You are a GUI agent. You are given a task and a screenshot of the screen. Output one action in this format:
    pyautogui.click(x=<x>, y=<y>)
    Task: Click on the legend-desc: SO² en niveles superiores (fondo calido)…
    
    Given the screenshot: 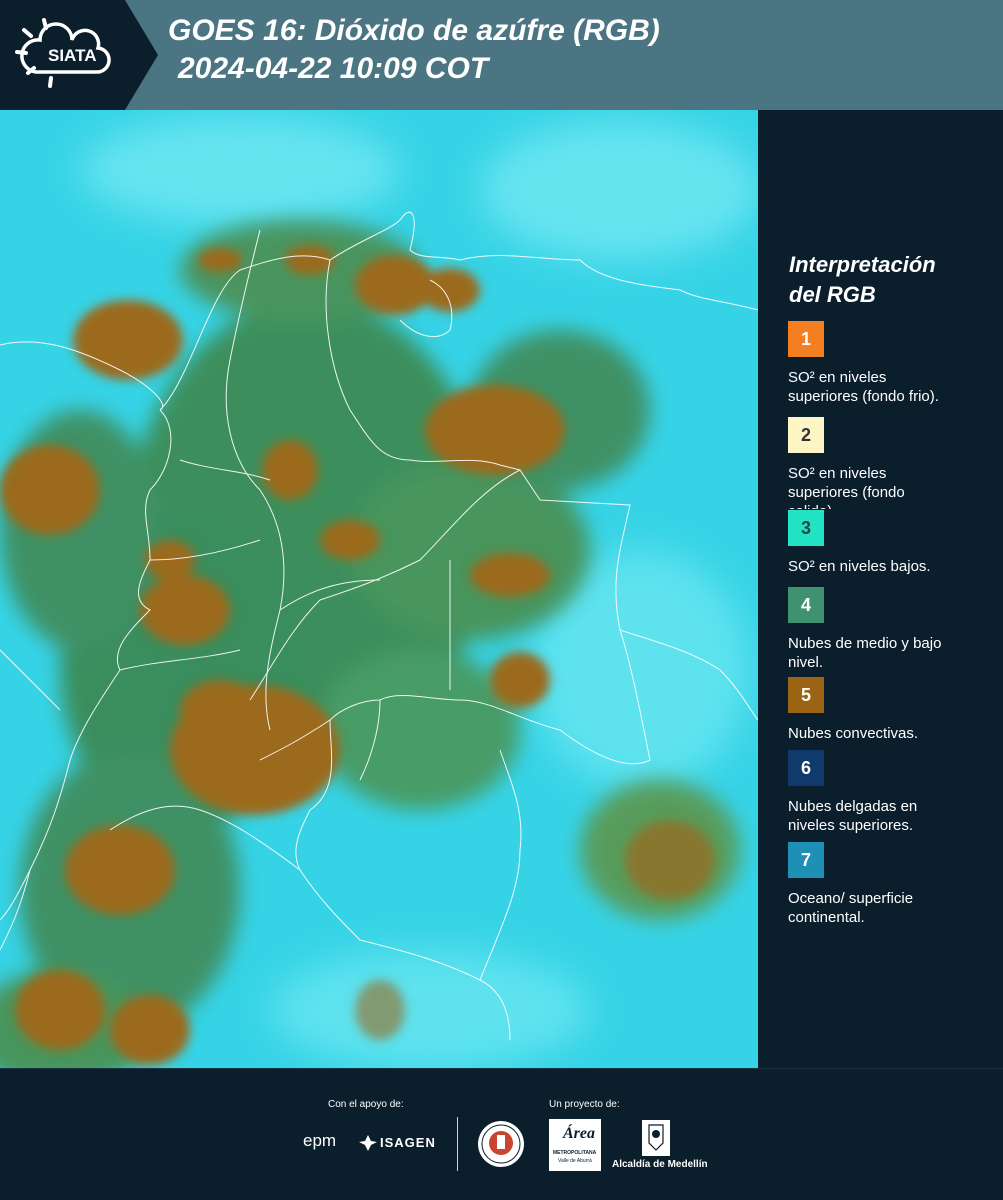 What is the action you would take?
    pyautogui.click(x=890, y=486)
    